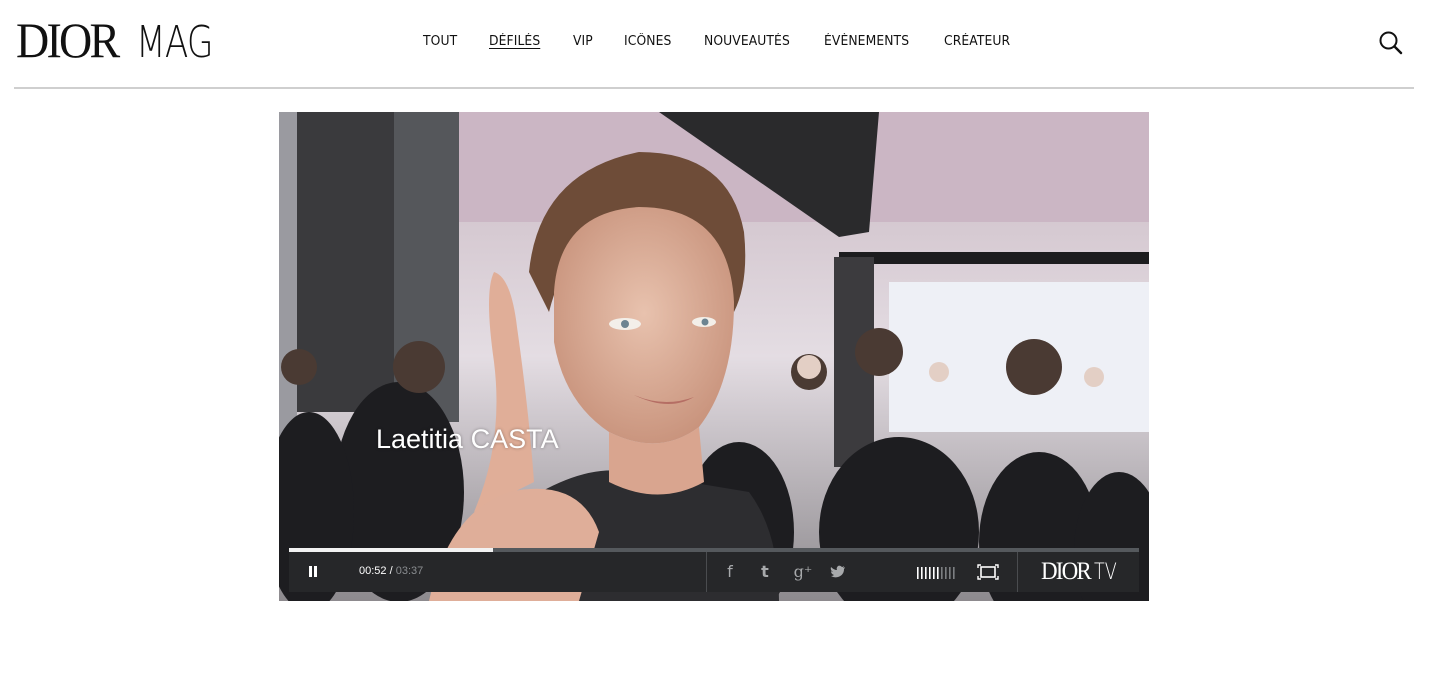 The width and height of the screenshot is (1431, 678). I want to click on nav-item-nouveautes: NOUVEAUTÉS, so click(747, 42).